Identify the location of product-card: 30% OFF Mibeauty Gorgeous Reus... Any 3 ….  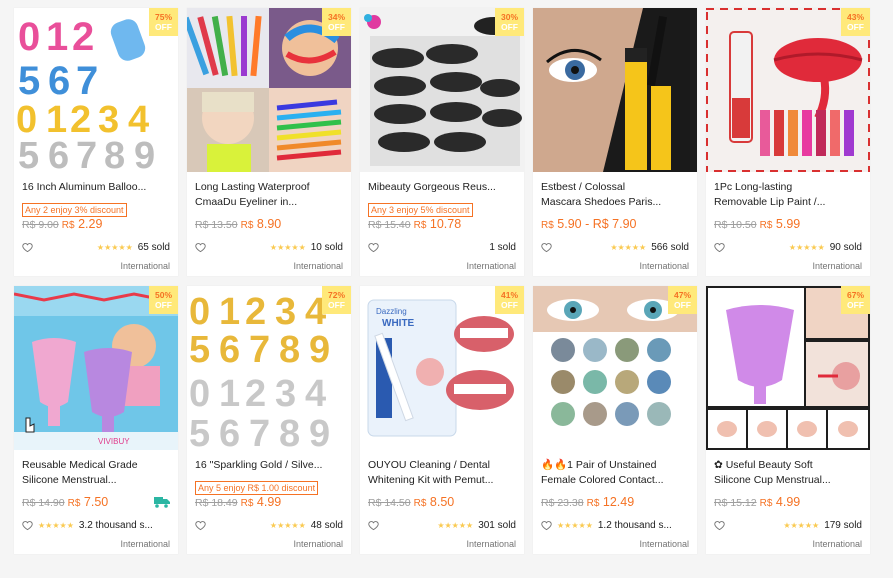
(442, 142).